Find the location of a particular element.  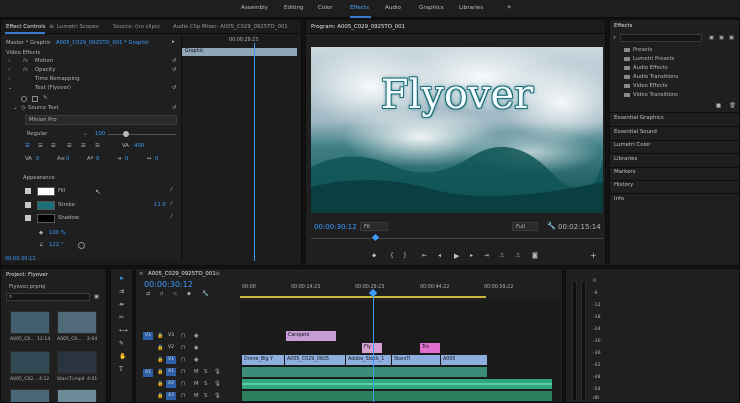

program-timecode: 00:00:30:12 is located at coordinates (335, 227).